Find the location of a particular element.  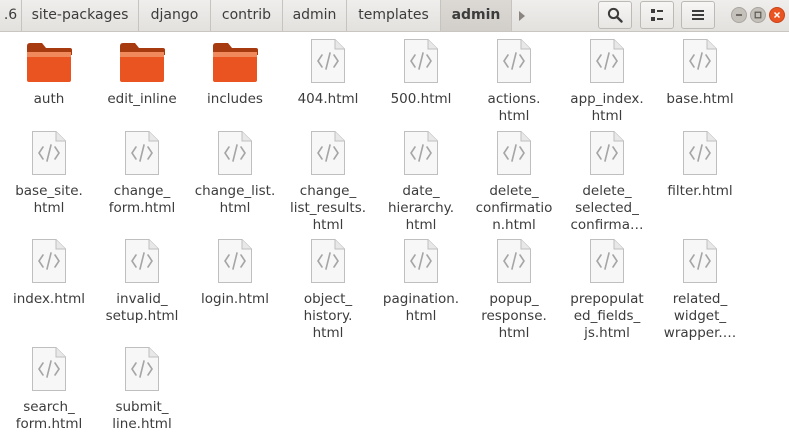

file-label: change_ list_results. html is located at coordinates (328, 208).